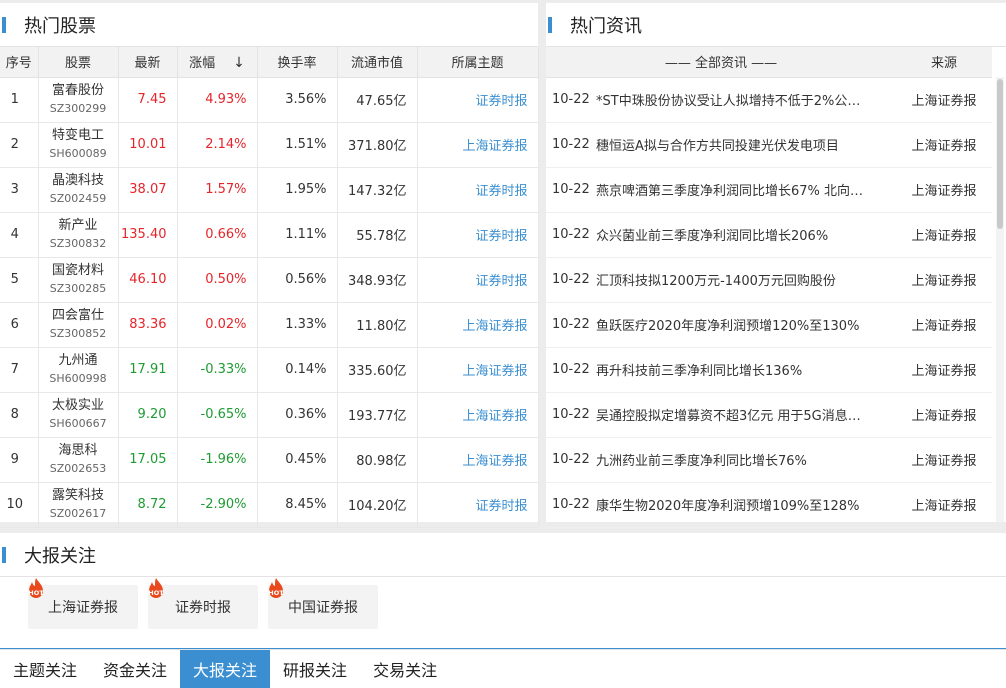  Describe the element at coordinates (478, 62) in the screenshot. I see `col-theme: 所属主题` at that location.